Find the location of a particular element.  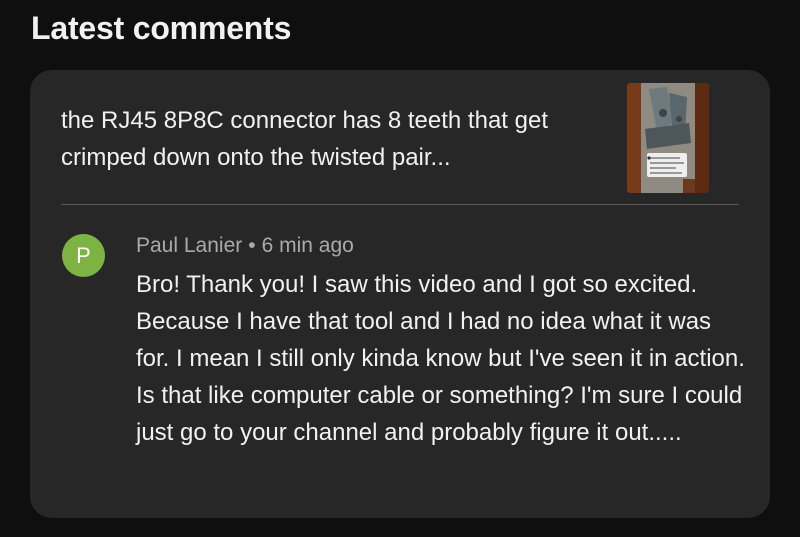

divider is located at coordinates (400, 204).